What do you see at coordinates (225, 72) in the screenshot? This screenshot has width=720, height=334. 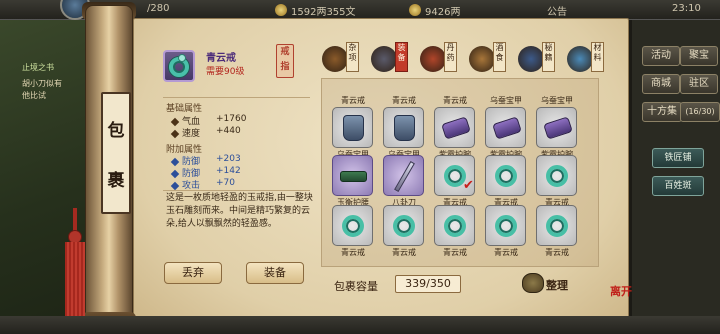 I see `item-requirement: 需要90级` at bounding box center [225, 72].